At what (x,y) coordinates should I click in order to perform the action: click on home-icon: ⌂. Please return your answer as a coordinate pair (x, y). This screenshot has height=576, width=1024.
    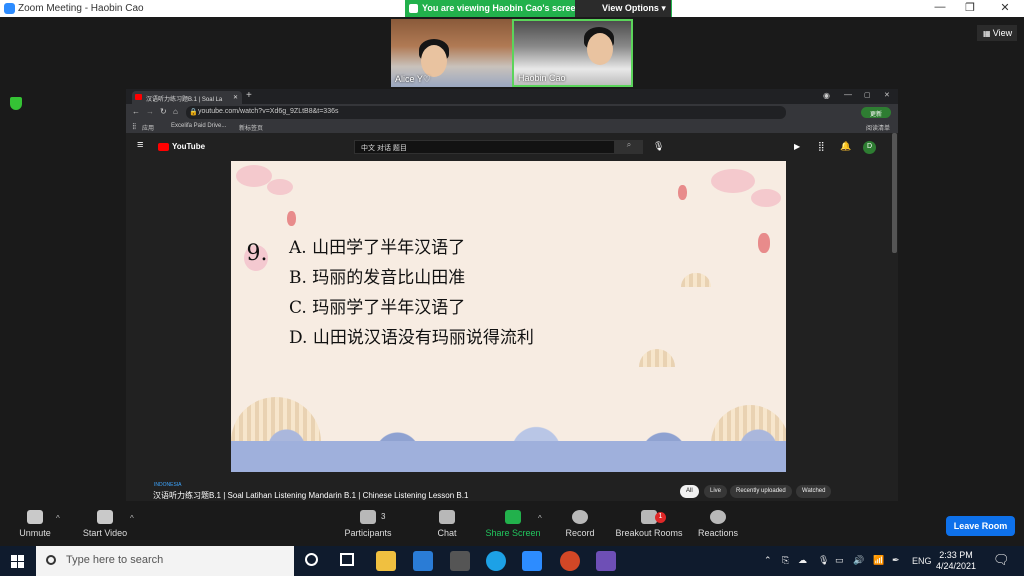
    Looking at the image, I should click on (175, 111).